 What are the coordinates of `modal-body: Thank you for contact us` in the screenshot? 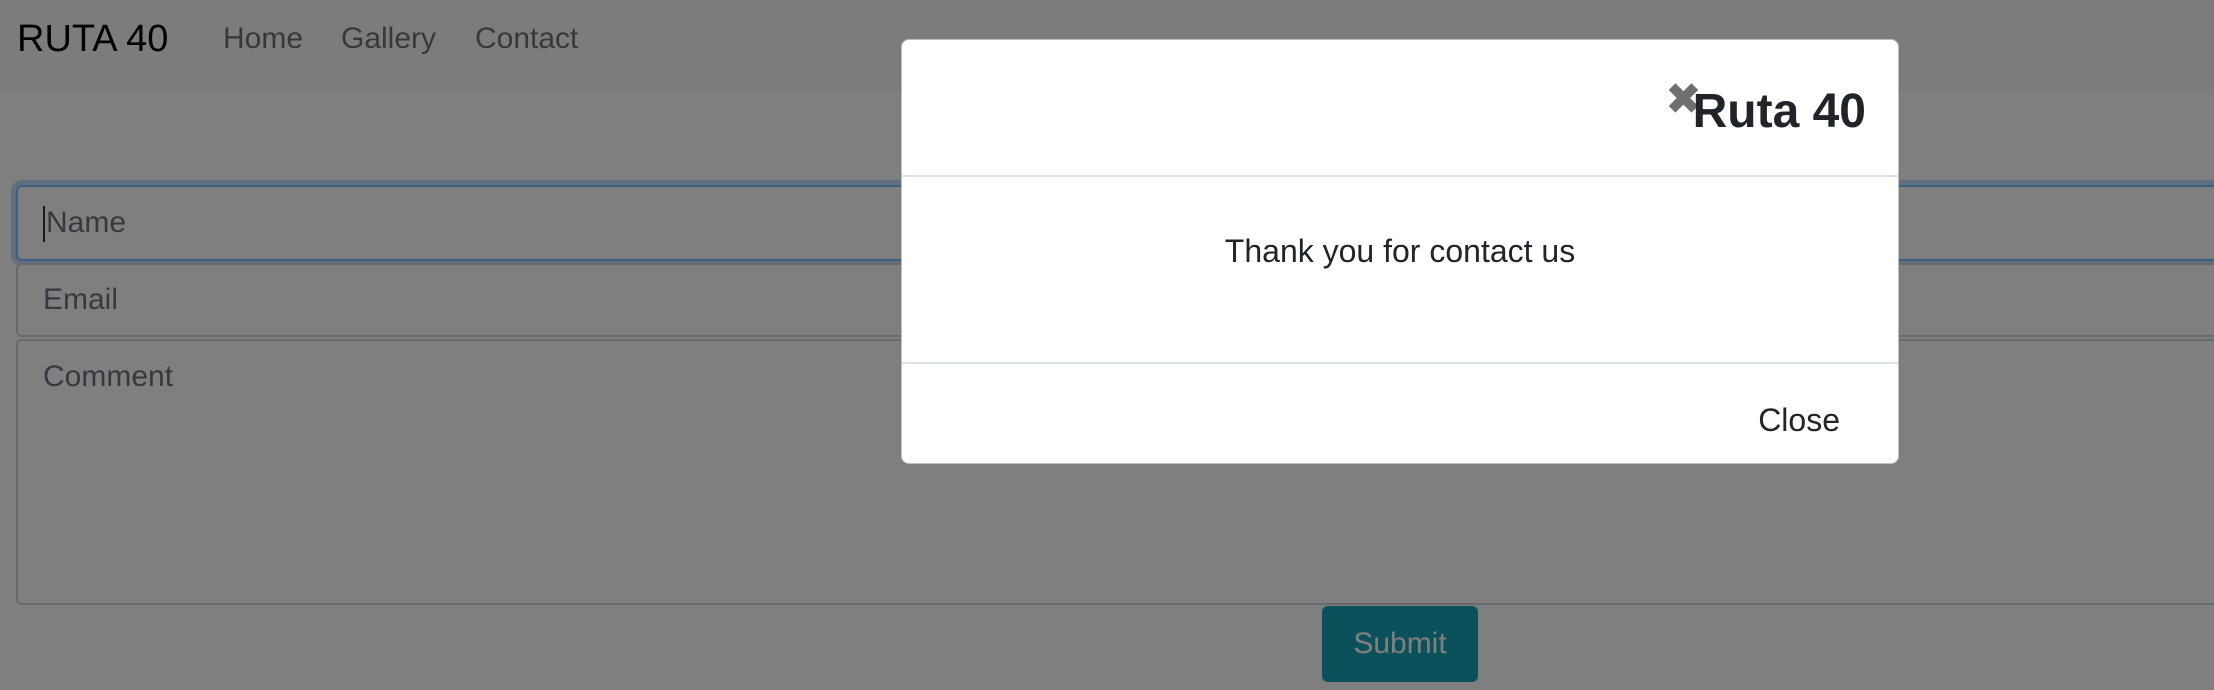 It's located at (1400, 270).